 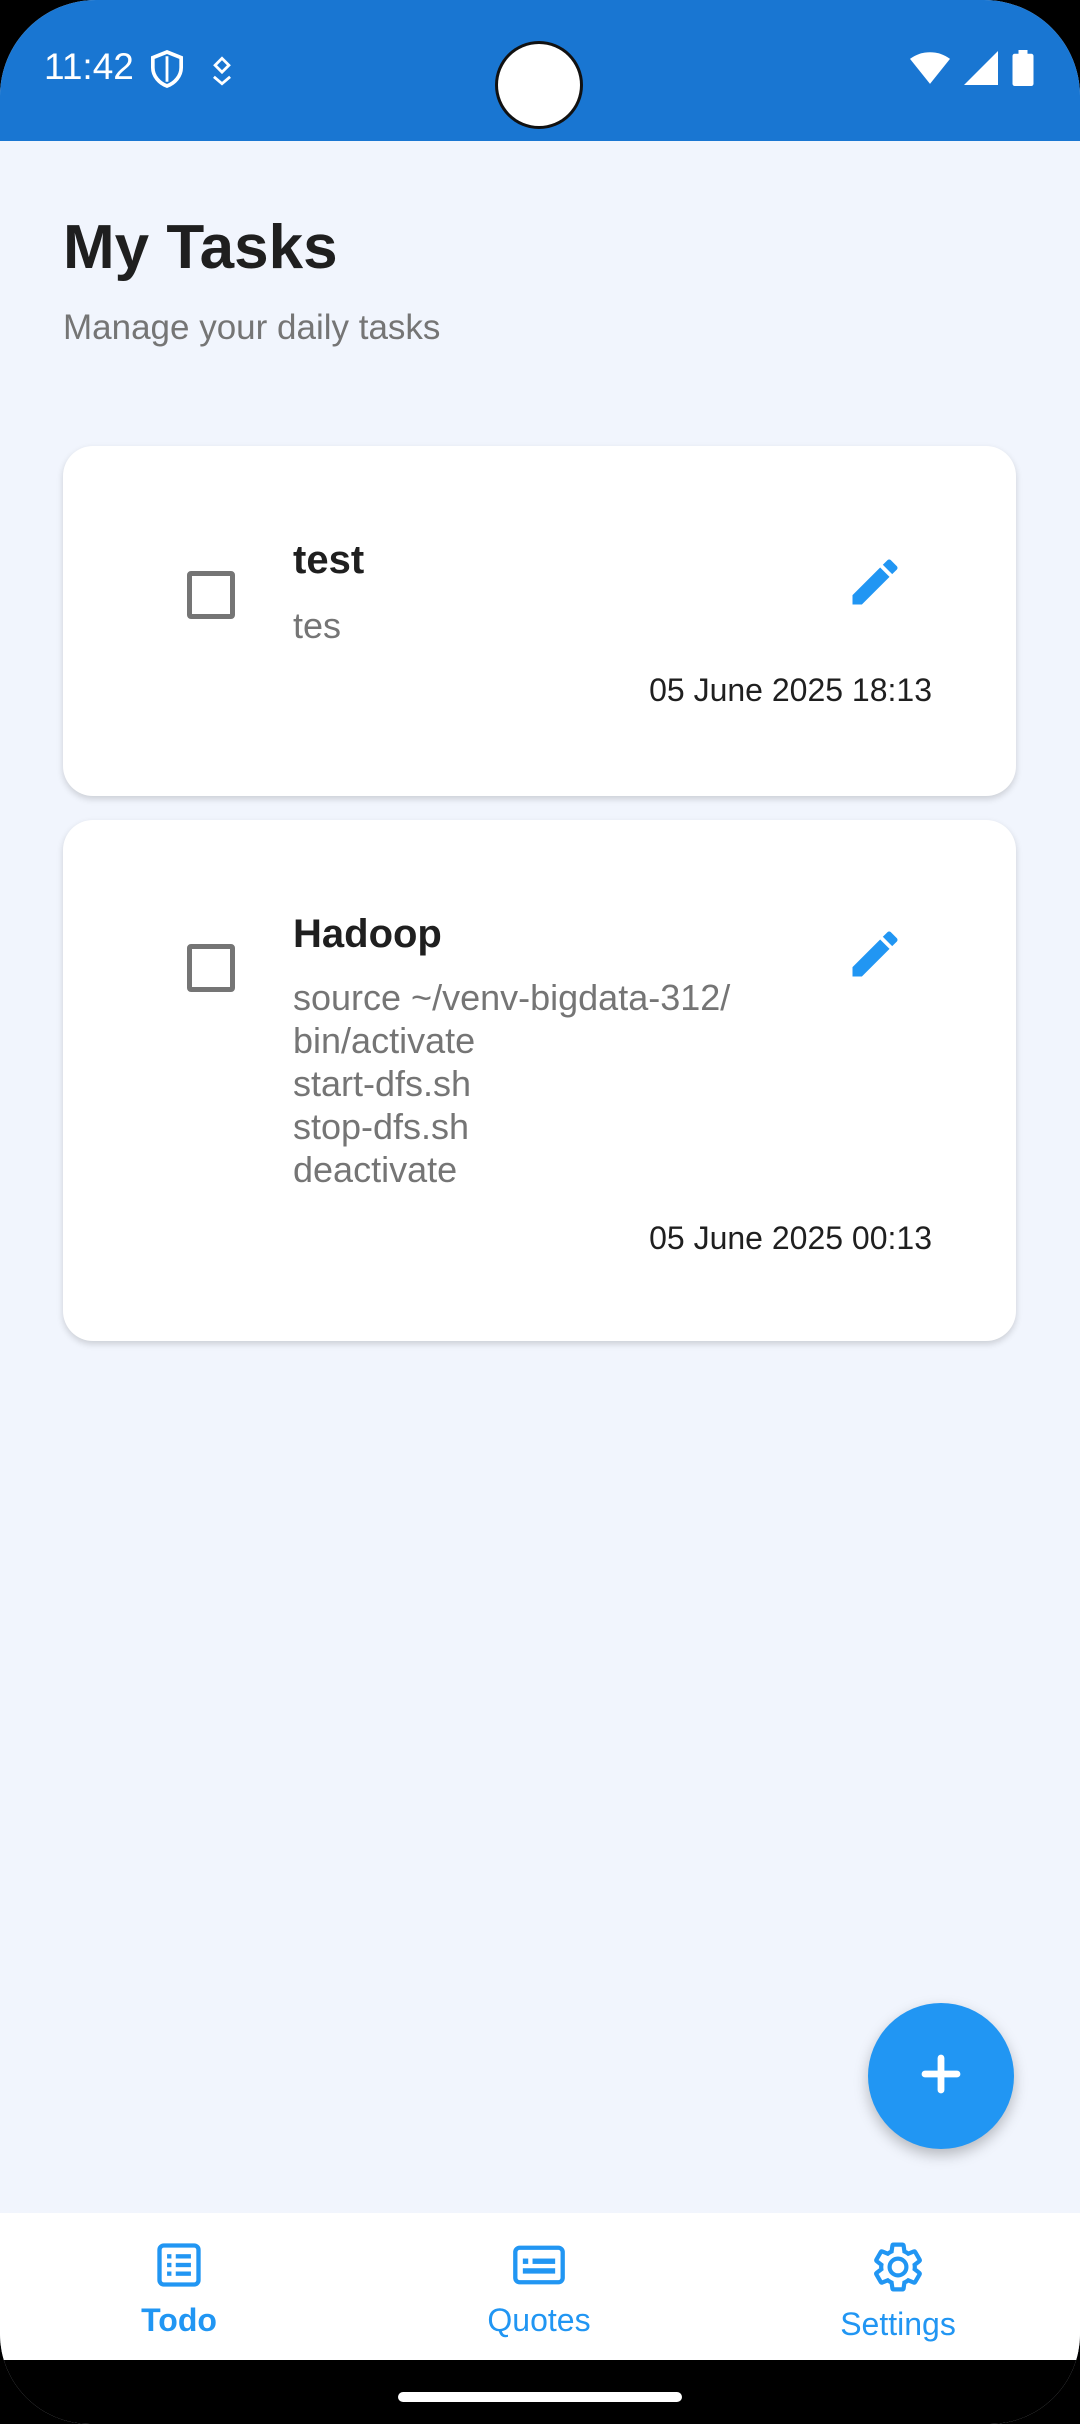 What do you see at coordinates (540, 2397) in the screenshot?
I see `home-gesture-handle` at bounding box center [540, 2397].